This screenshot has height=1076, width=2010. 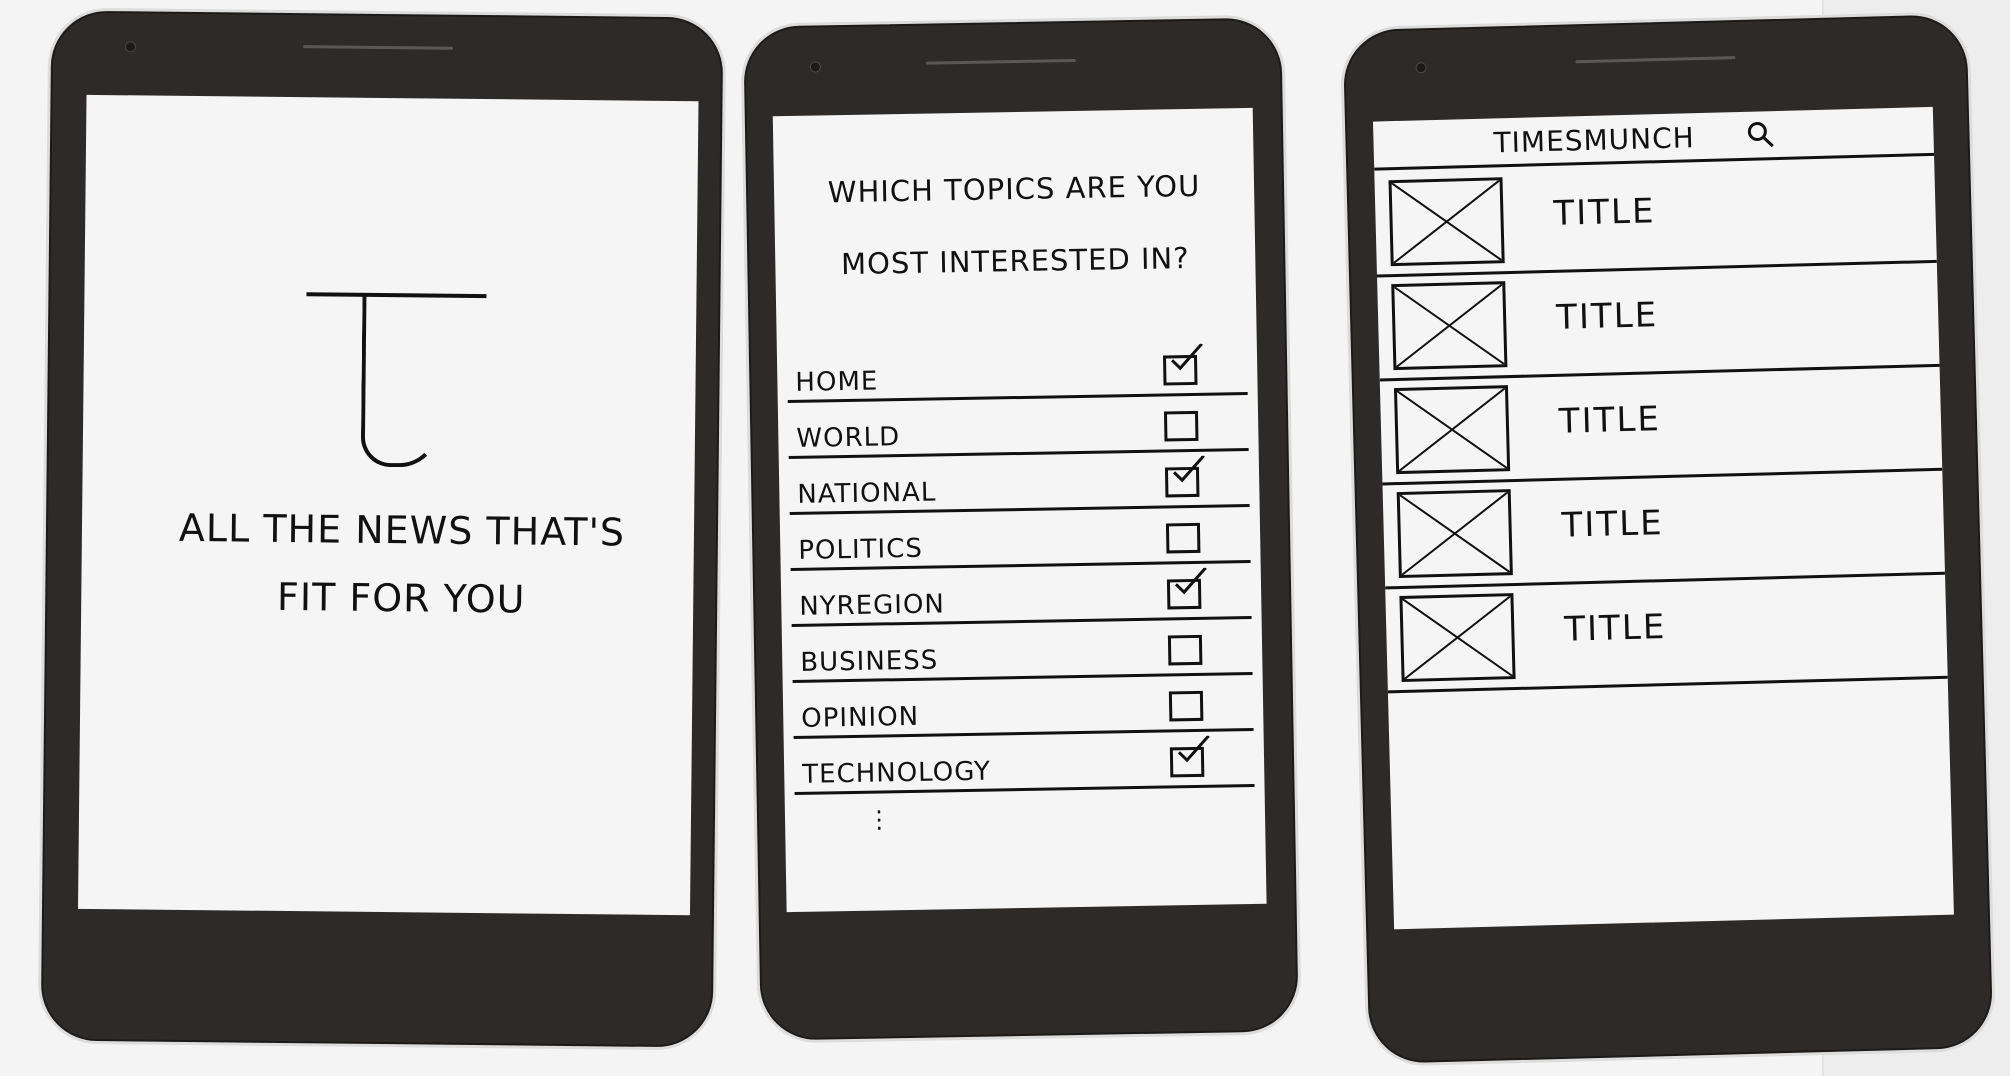 What do you see at coordinates (872, 605) in the screenshot?
I see `topic-label: NYRegion` at bounding box center [872, 605].